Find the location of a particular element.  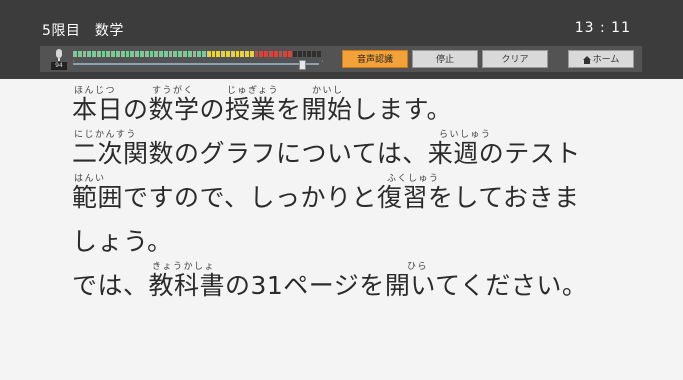

toolbar: 94 音声認識 停止 クリア ホーム is located at coordinates (341, 59).